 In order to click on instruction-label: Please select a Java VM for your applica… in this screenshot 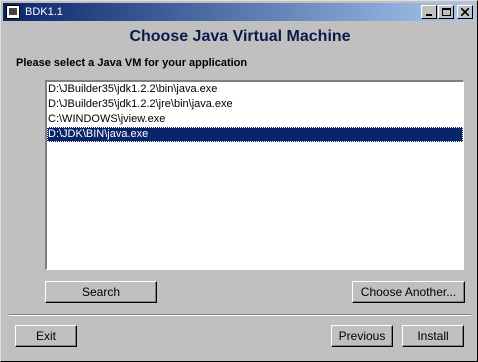, I will do `click(132, 63)`.